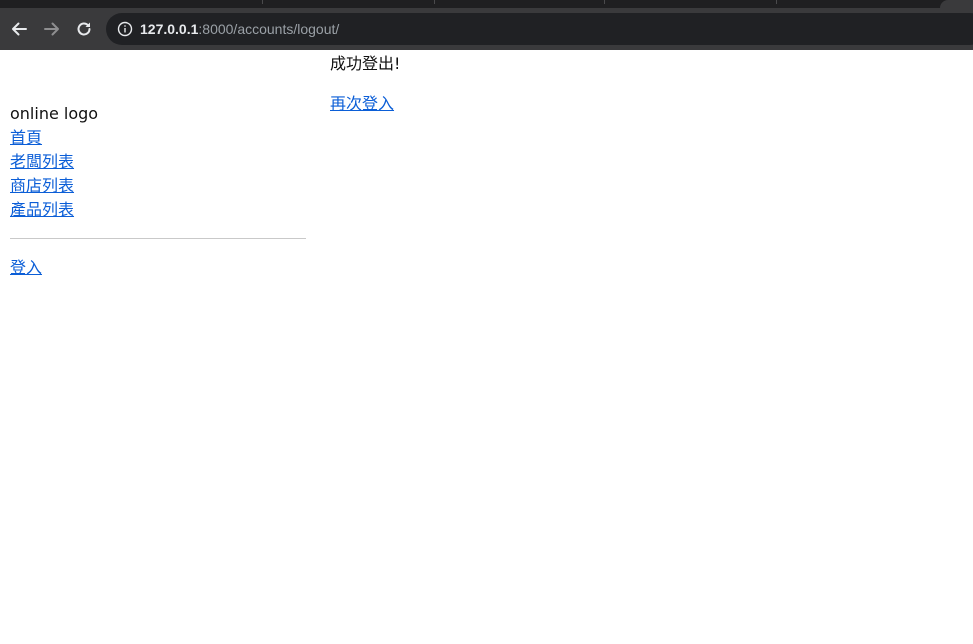 The image size is (973, 644). What do you see at coordinates (54, 113) in the screenshot?
I see `logo-text: online logo` at bounding box center [54, 113].